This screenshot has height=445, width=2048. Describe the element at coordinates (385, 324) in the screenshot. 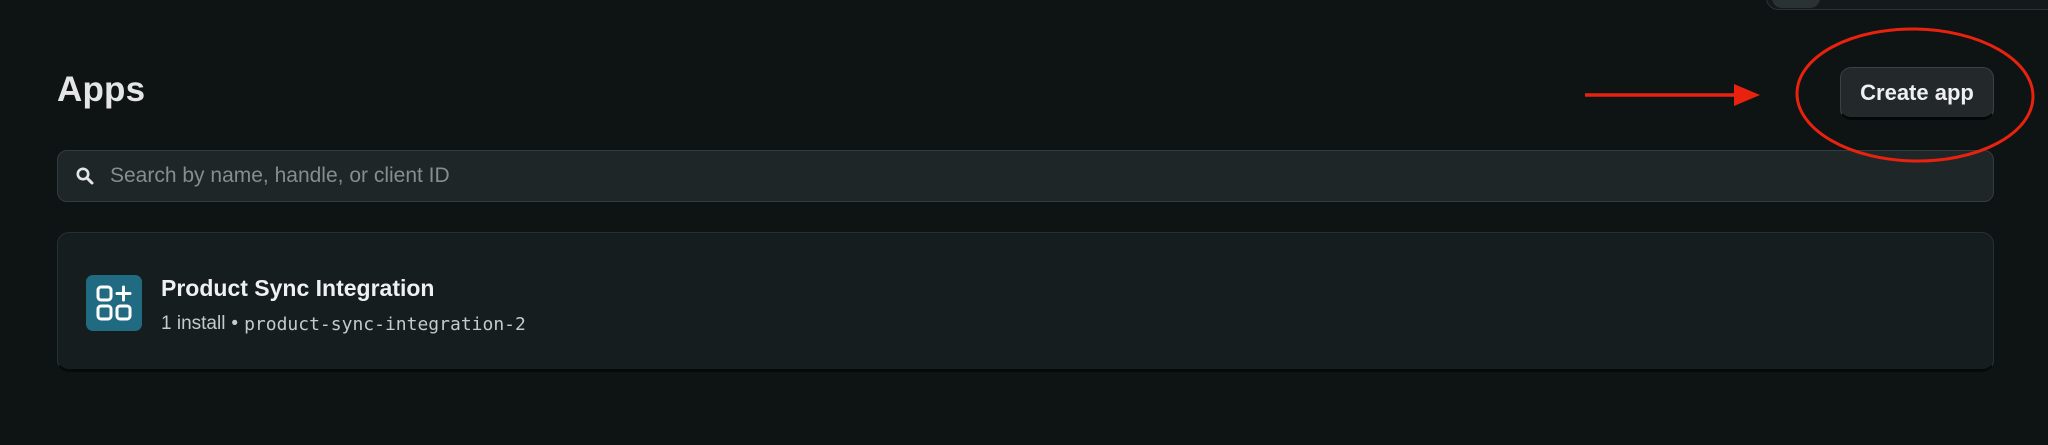

I see `app-handle: product-sync-integration-2` at that location.